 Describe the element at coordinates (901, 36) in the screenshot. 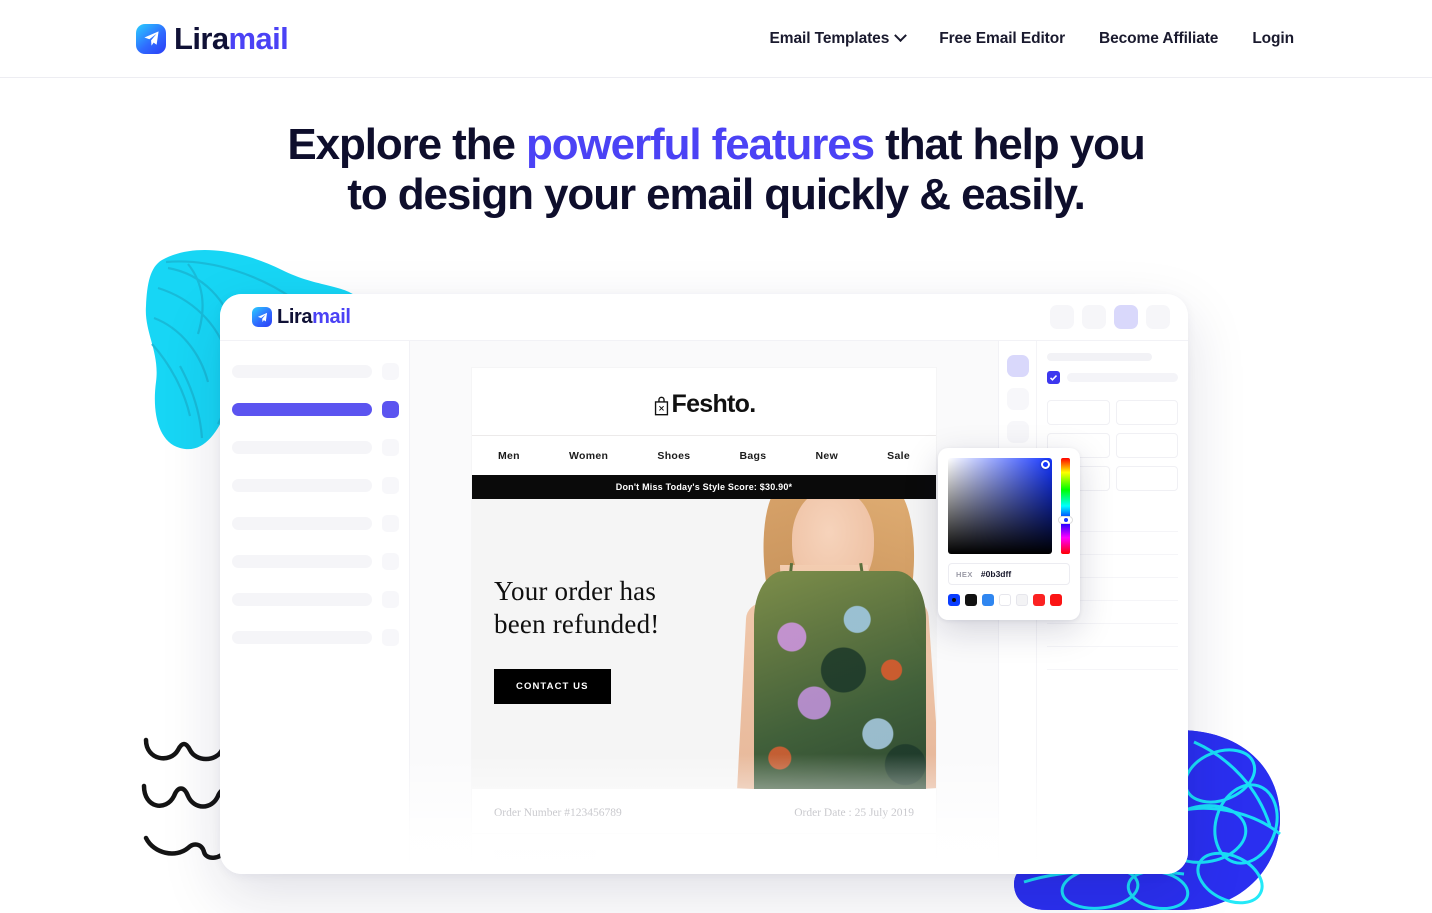

I see `chevron-down-icon` at that location.